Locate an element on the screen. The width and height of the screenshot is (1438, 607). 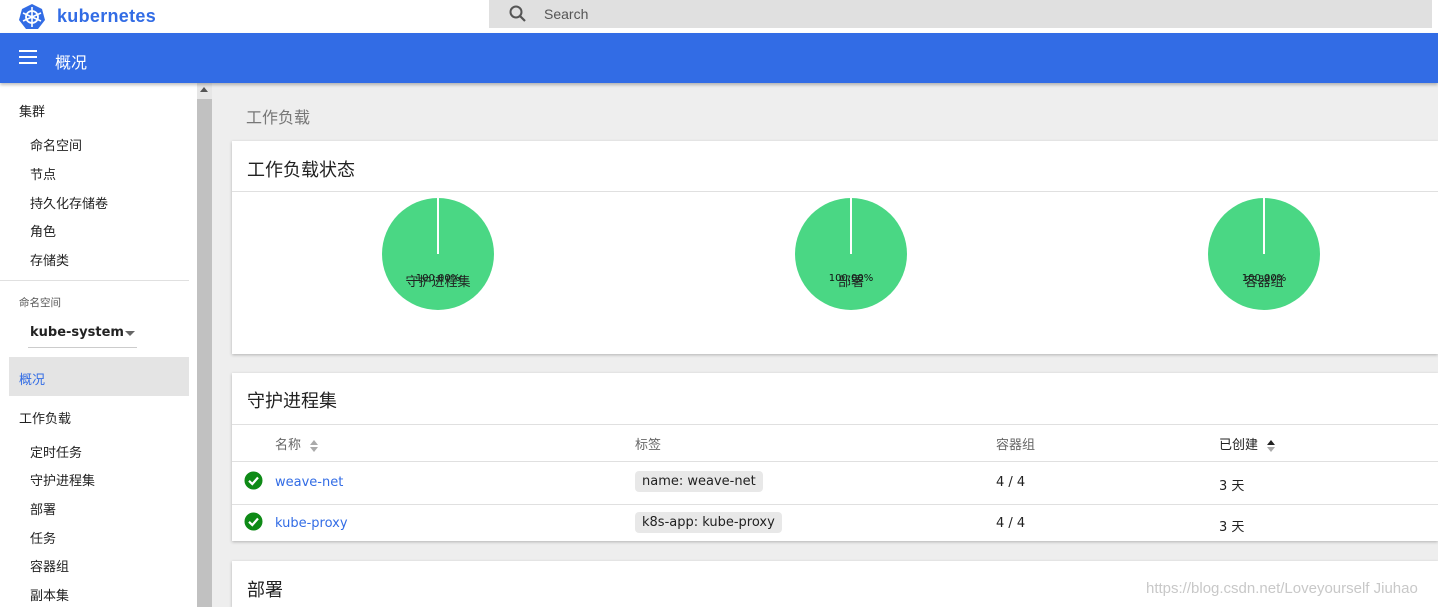
sidebar-item-persistent-volumes: 持久化存储卷 is located at coordinates (69, 202).